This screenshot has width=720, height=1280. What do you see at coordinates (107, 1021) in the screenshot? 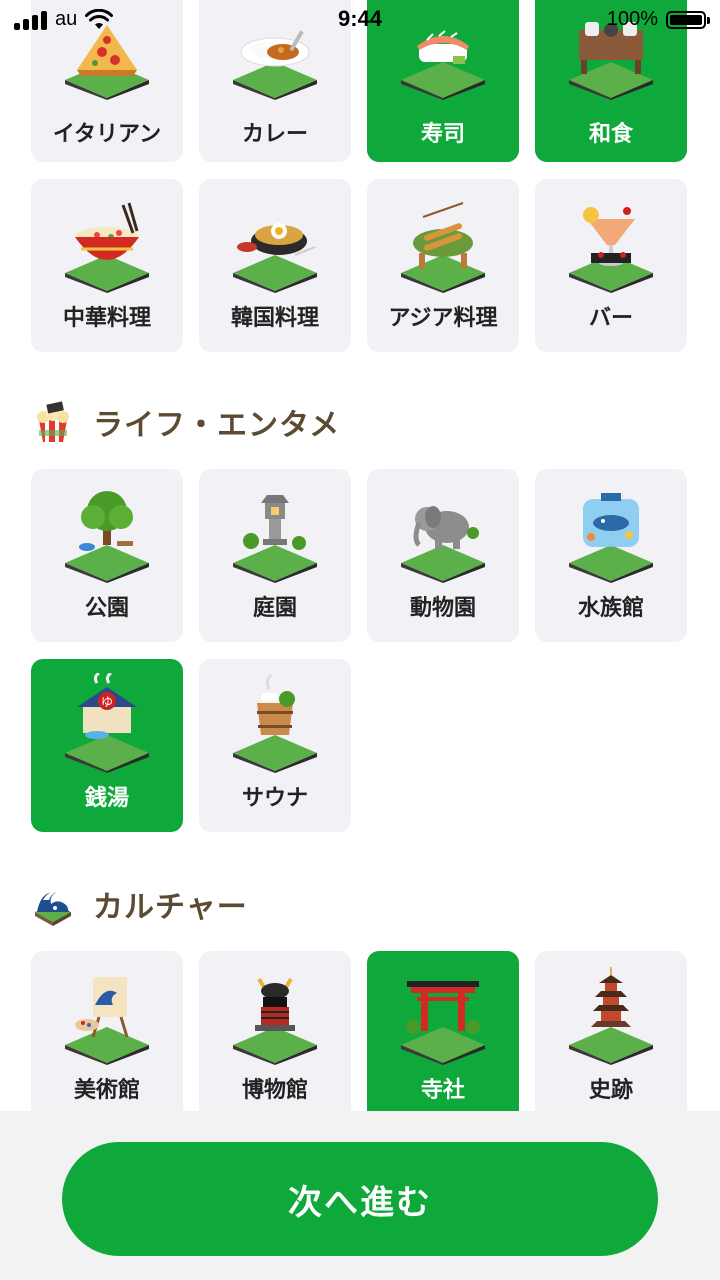
I see `easel-painting-icon` at bounding box center [107, 1021].